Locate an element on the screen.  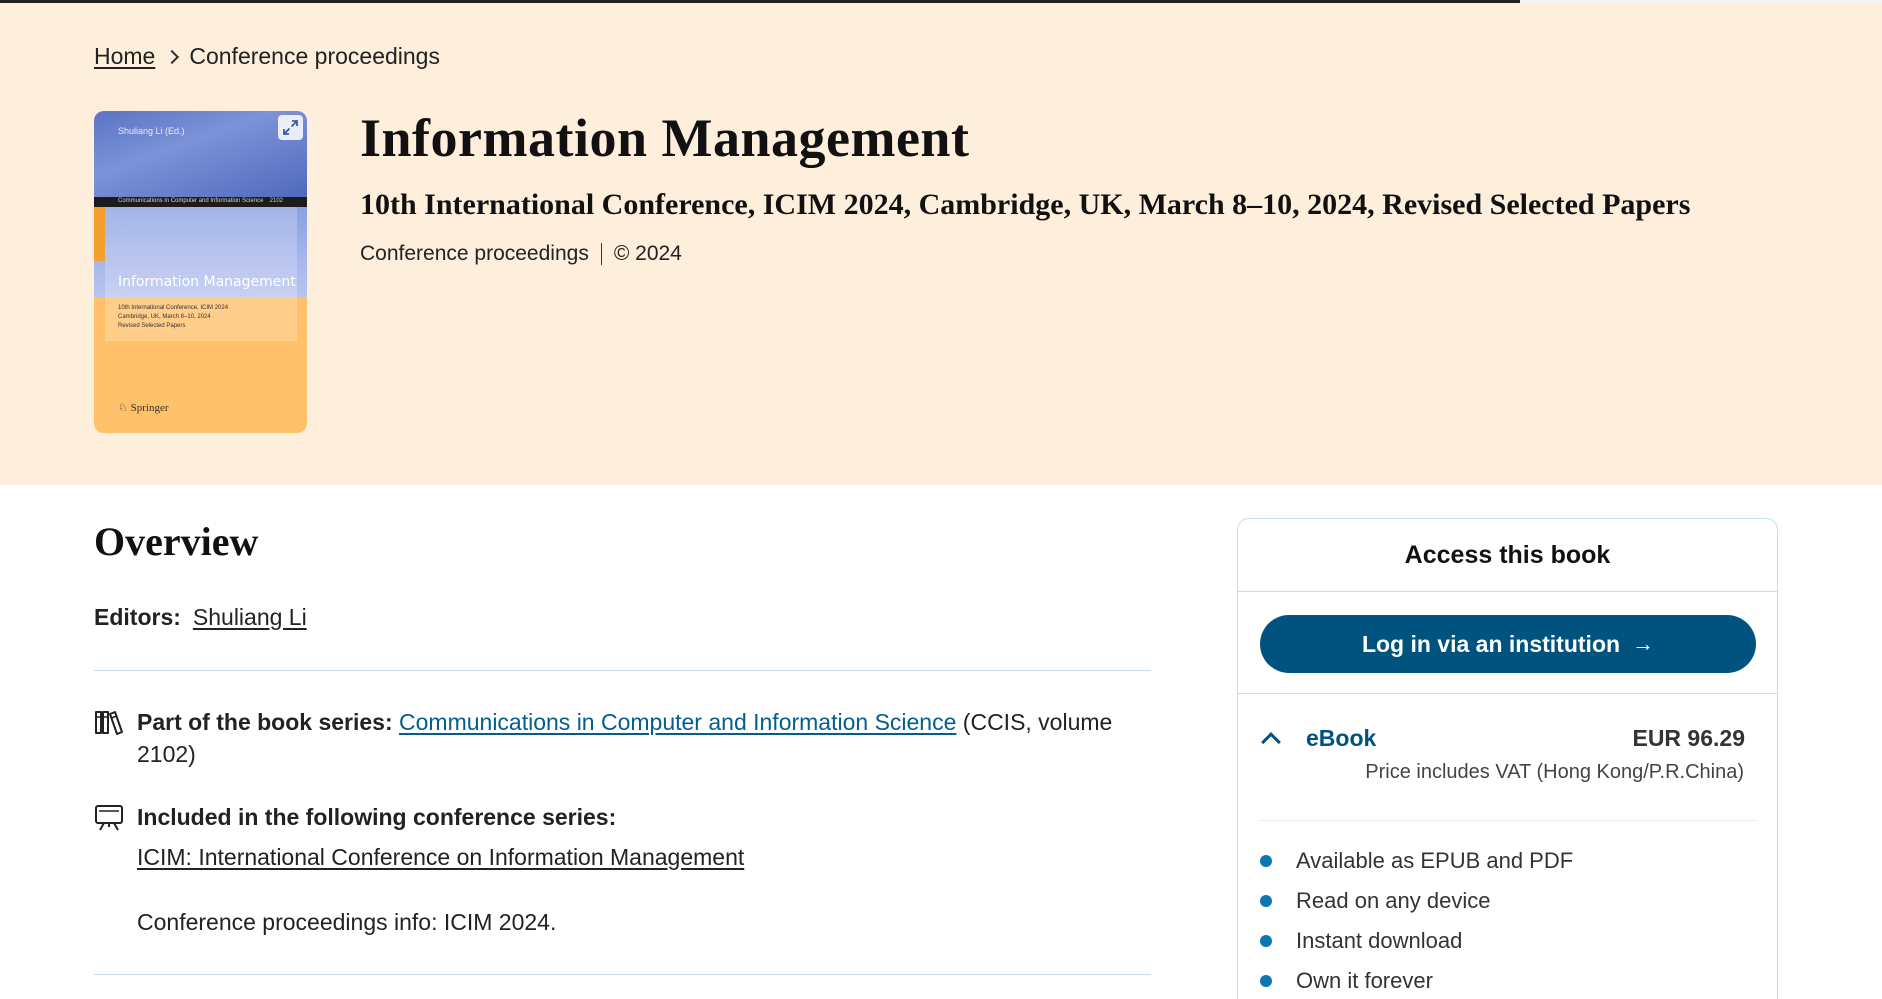
arrow-right-icon: → is located at coordinates (1643, 643).